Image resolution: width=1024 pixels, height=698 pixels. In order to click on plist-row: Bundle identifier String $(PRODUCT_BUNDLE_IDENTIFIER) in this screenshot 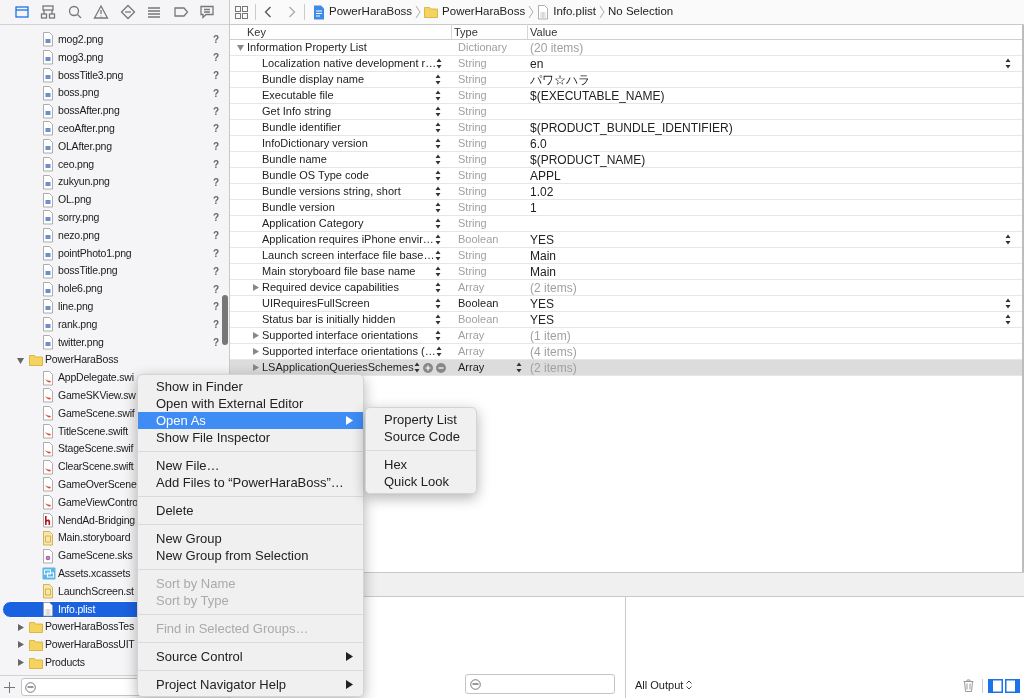, I will do `click(626, 128)`.